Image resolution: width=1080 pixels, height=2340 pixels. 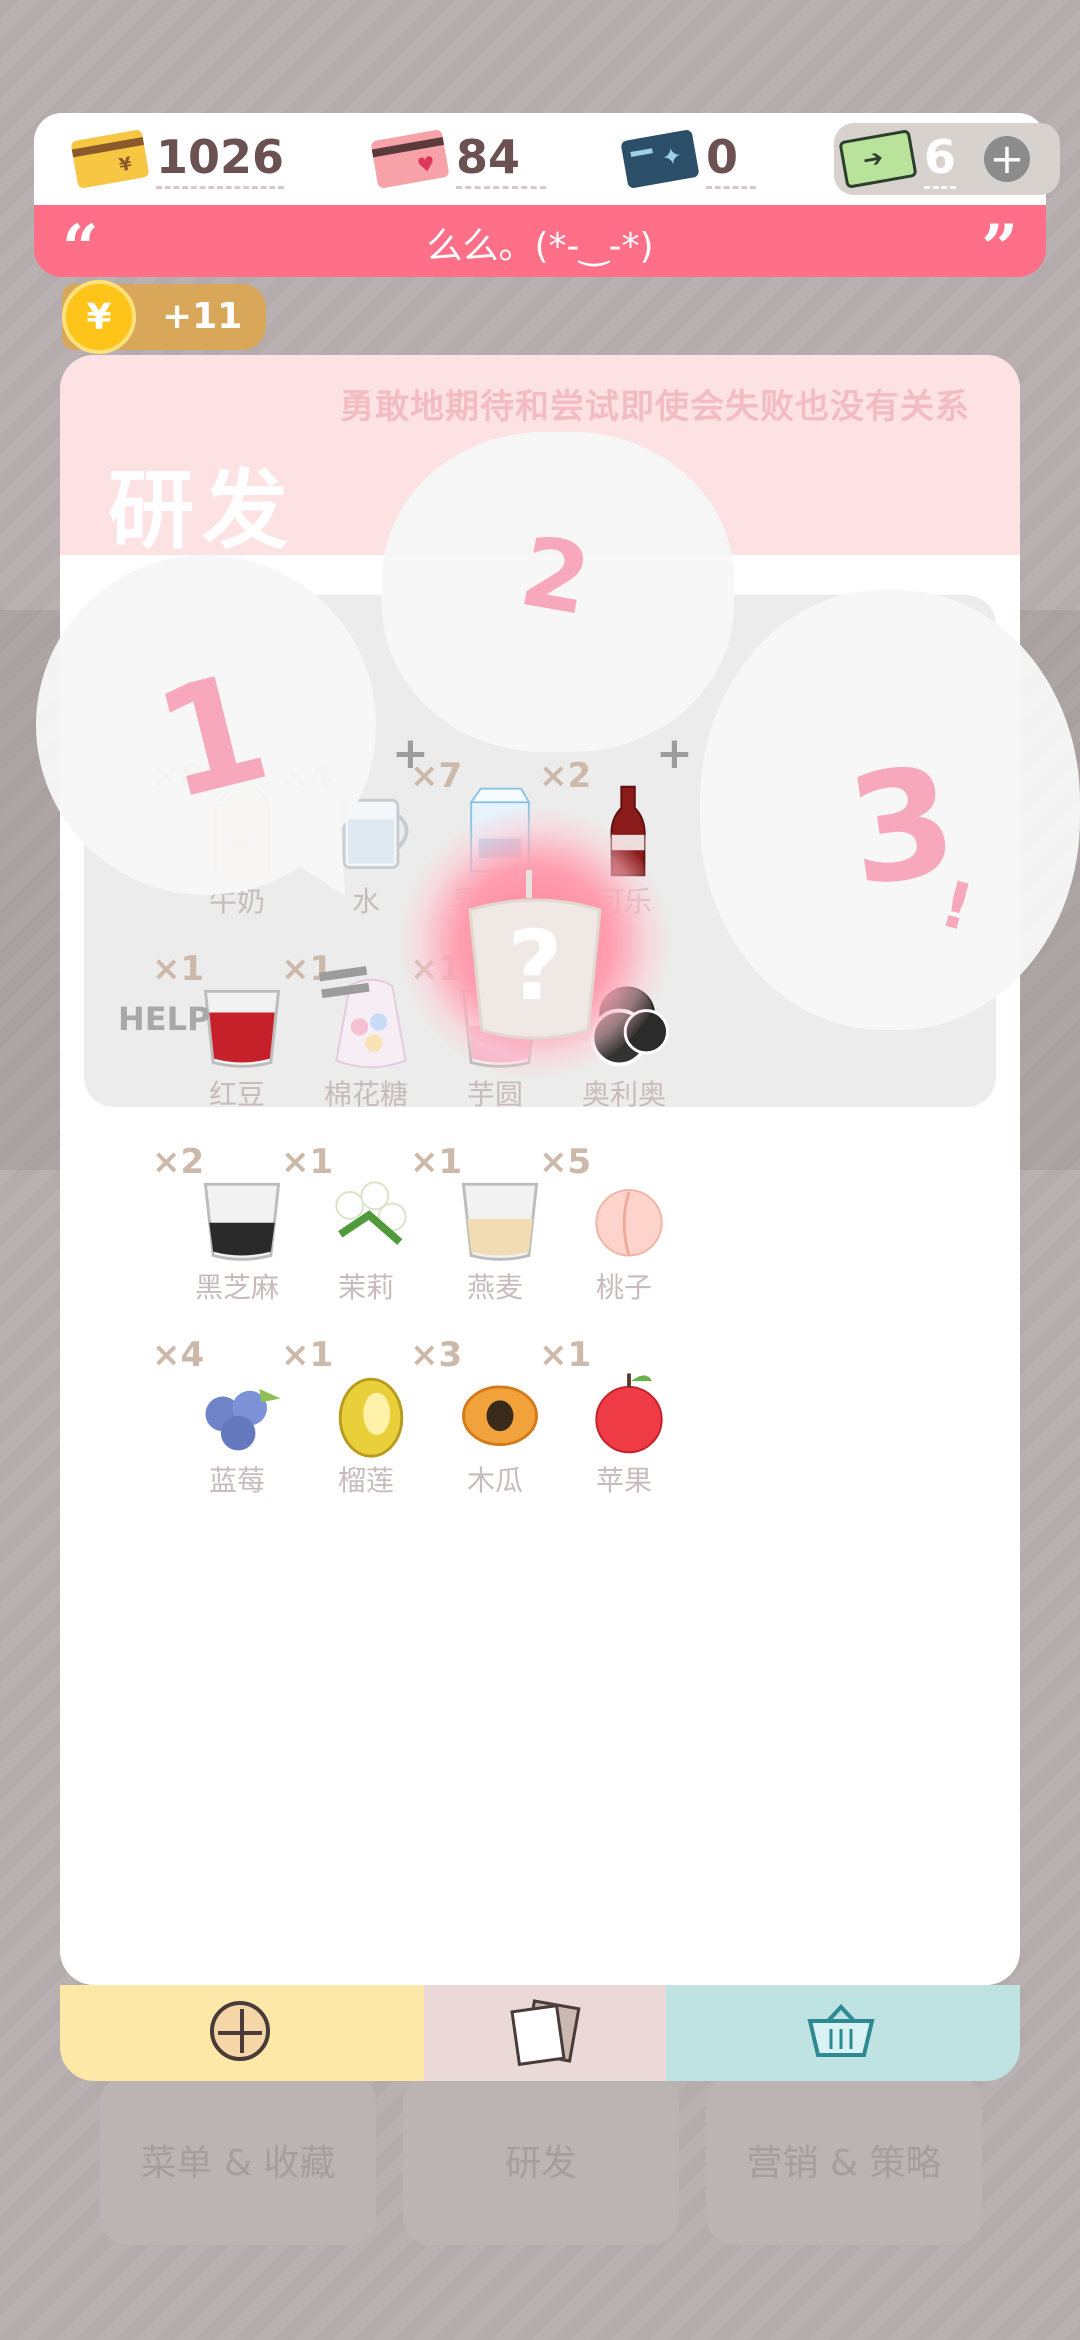 I want to click on income-badge: ¥ +11, so click(x=164, y=317).